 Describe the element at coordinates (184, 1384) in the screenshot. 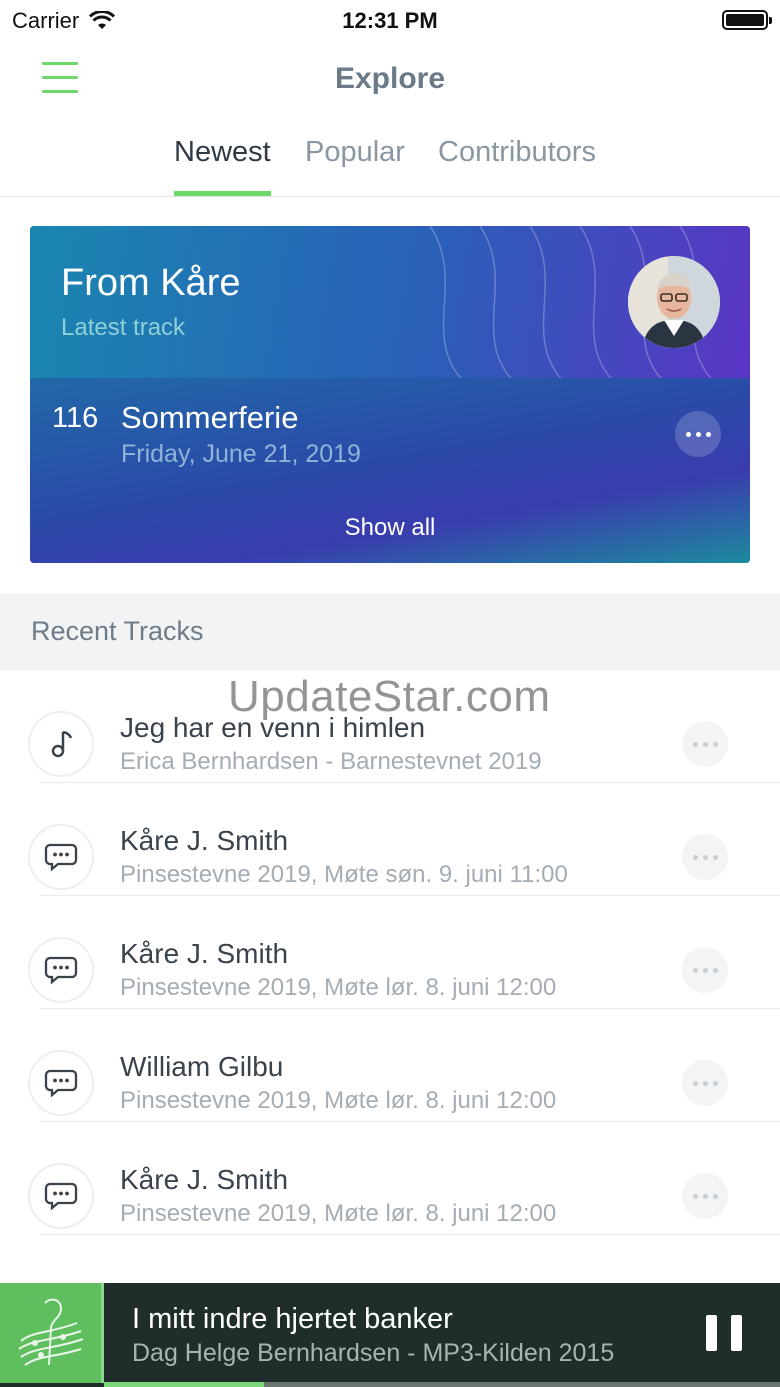

I see `playback-progress-fill` at that location.